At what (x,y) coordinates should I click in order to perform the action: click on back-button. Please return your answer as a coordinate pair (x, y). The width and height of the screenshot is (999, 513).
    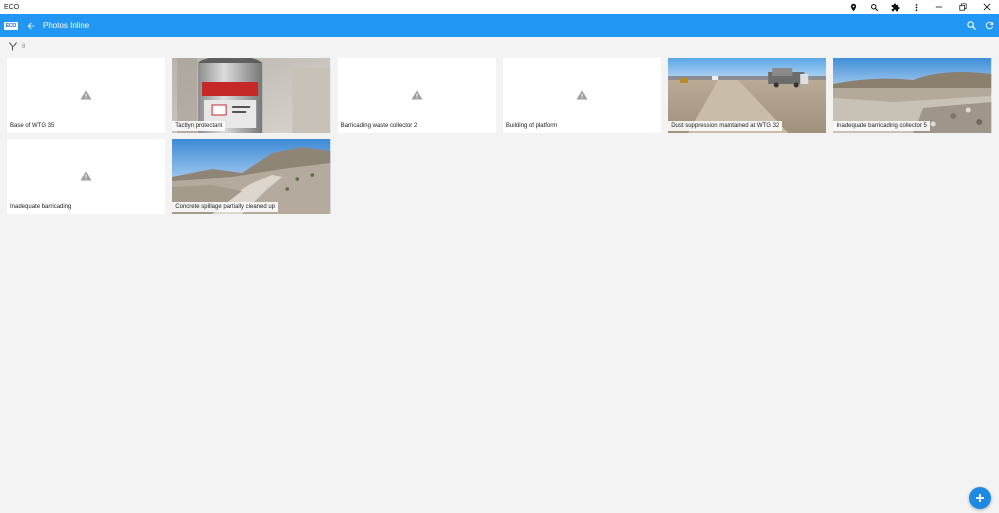
    Looking at the image, I should click on (31, 26).